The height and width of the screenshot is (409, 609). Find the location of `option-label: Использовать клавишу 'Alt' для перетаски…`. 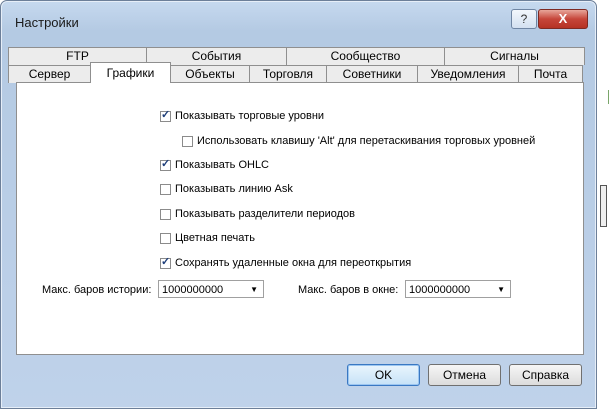

option-label: Использовать клавишу 'Alt' для перетаски… is located at coordinates (366, 141).